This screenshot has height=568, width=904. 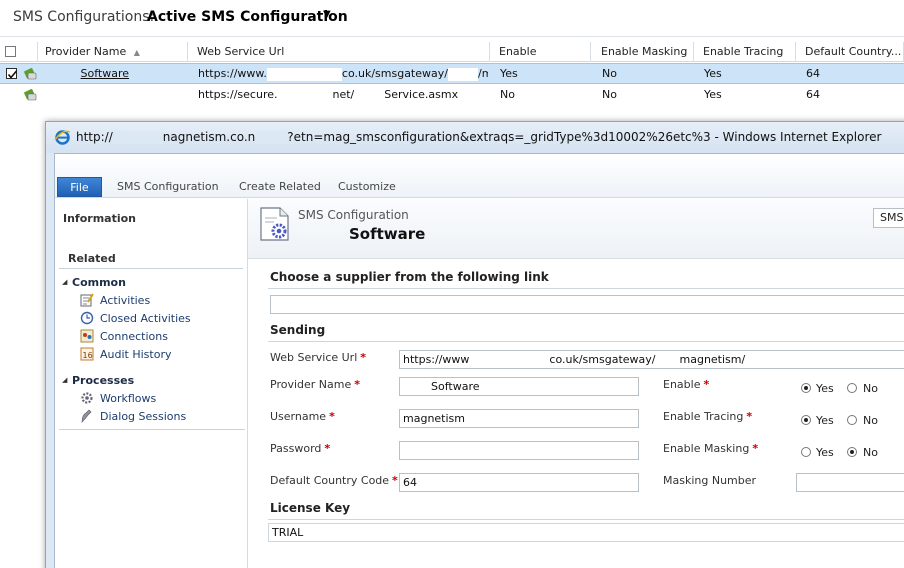 I want to click on default-country-code-input: 64, so click(x=519, y=482).